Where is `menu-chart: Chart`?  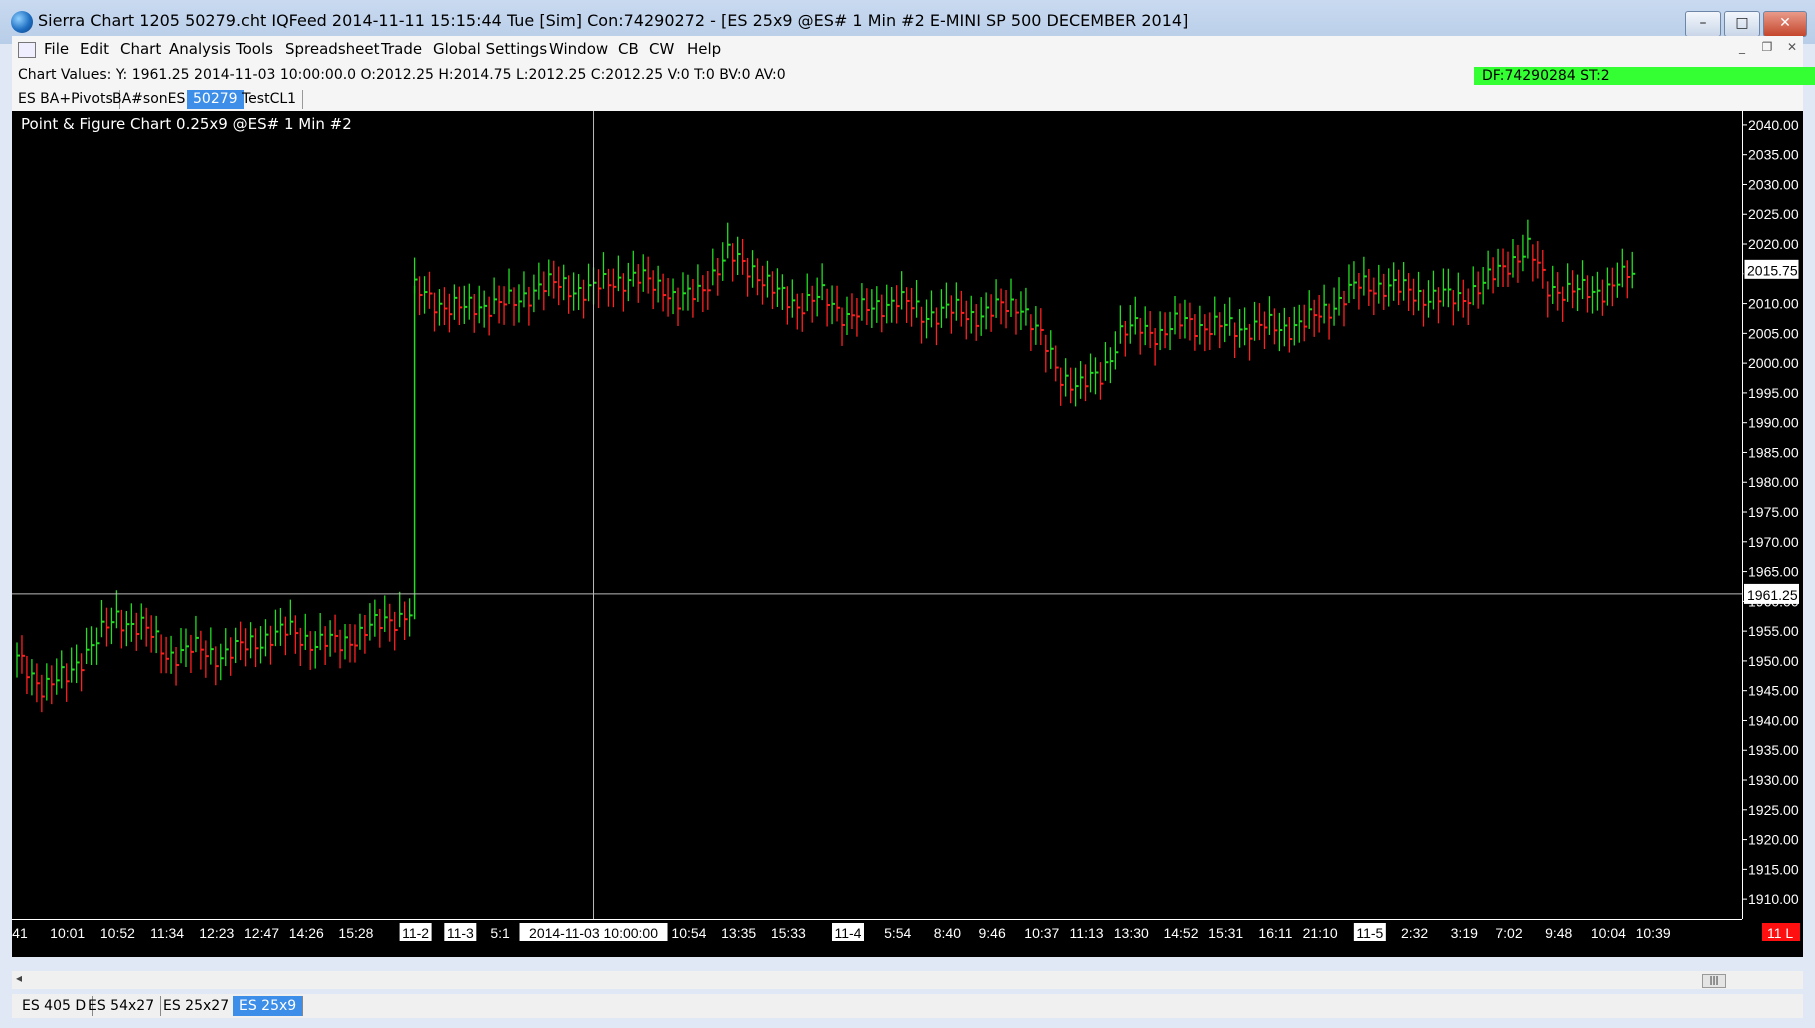
menu-chart: Chart is located at coordinates (140, 49).